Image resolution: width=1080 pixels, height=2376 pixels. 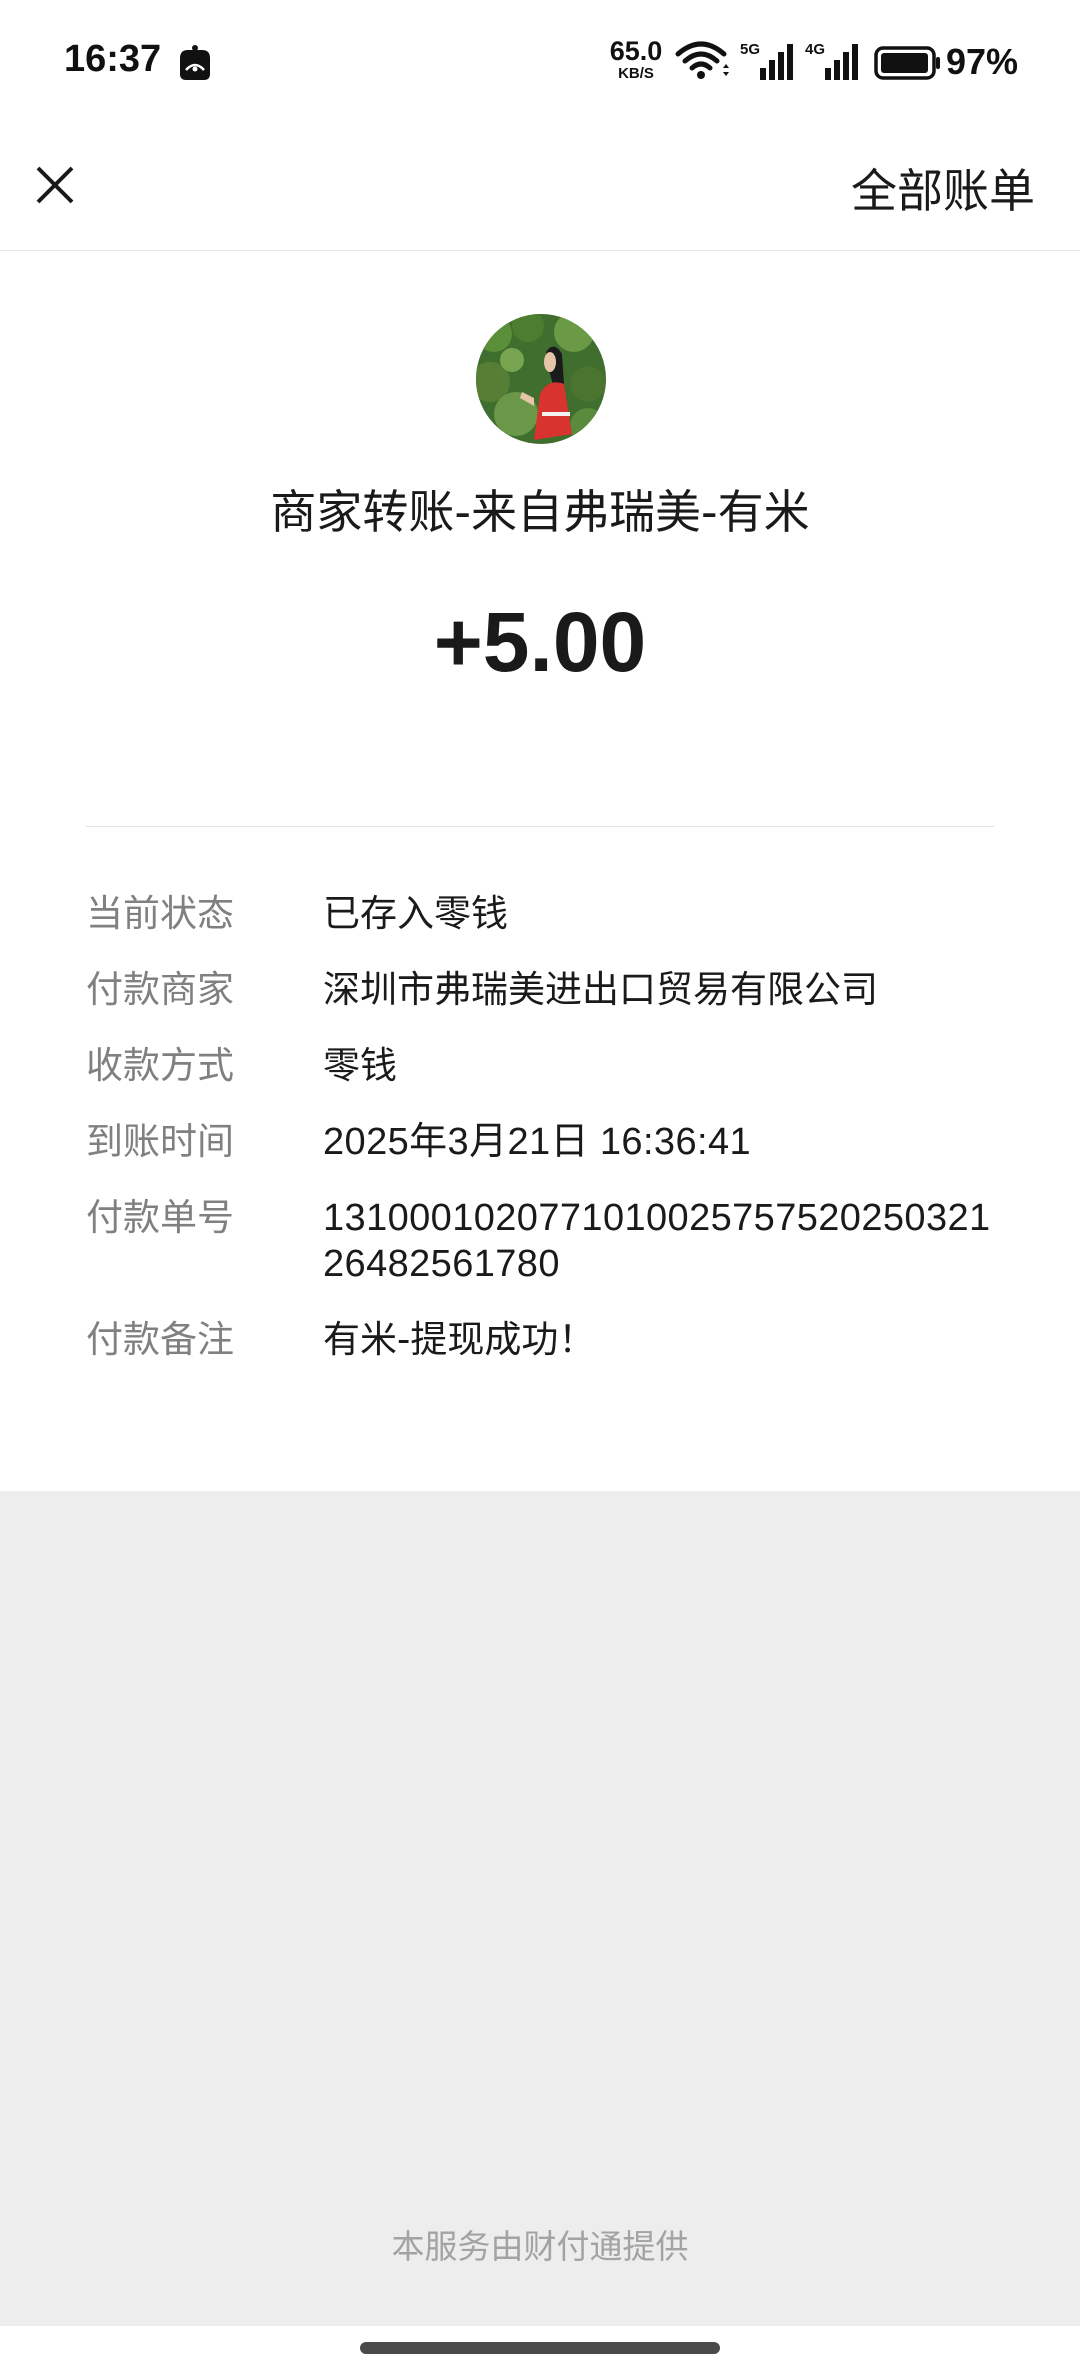 What do you see at coordinates (540, 826) in the screenshot?
I see `divider` at bounding box center [540, 826].